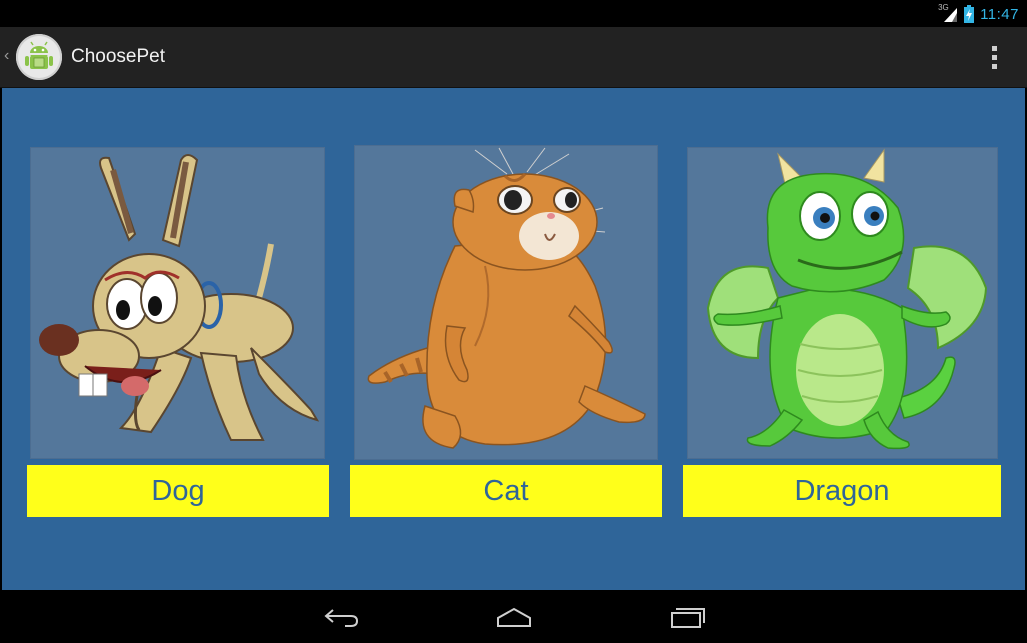 The image size is (1027, 643). What do you see at coordinates (969, 14) in the screenshot?
I see `battery-icon` at bounding box center [969, 14].